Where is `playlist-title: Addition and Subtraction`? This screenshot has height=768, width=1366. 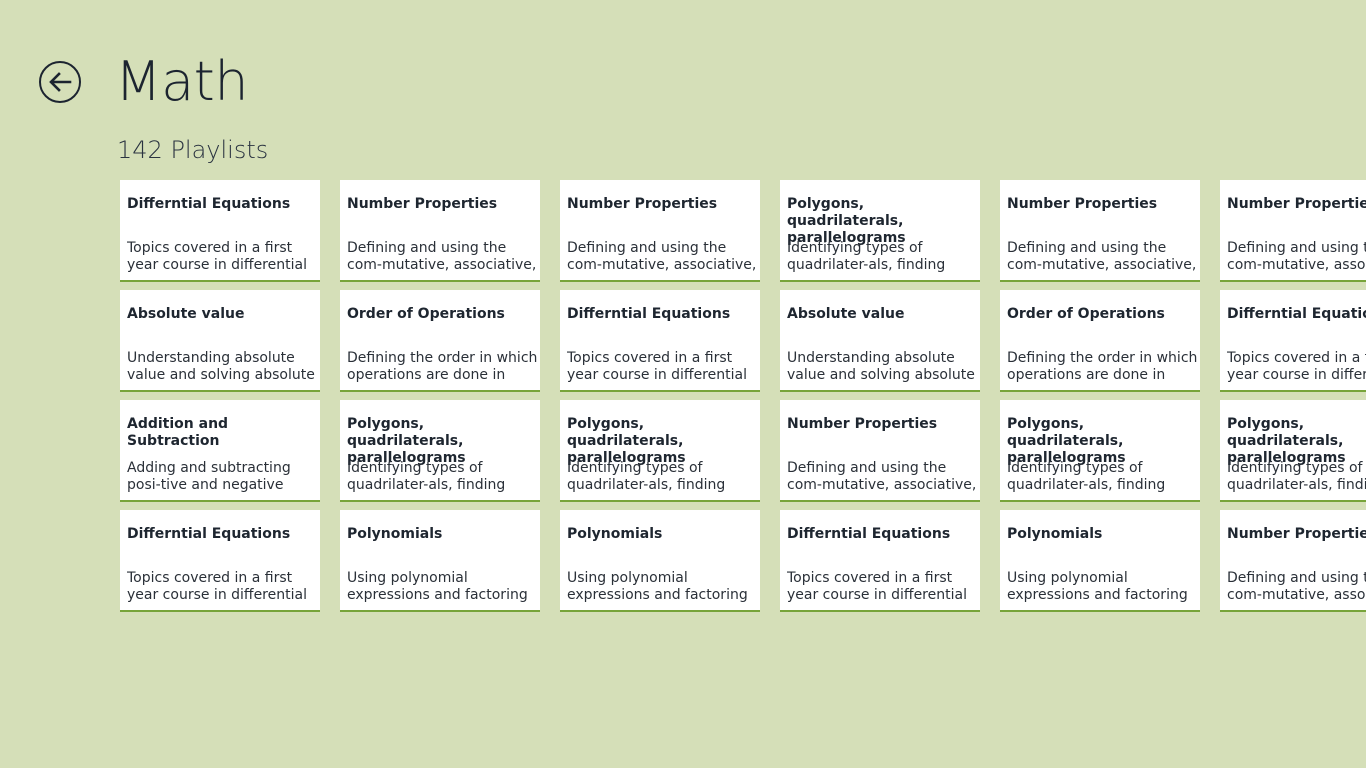
playlist-title: Addition and Subtraction is located at coordinates (178, 432).